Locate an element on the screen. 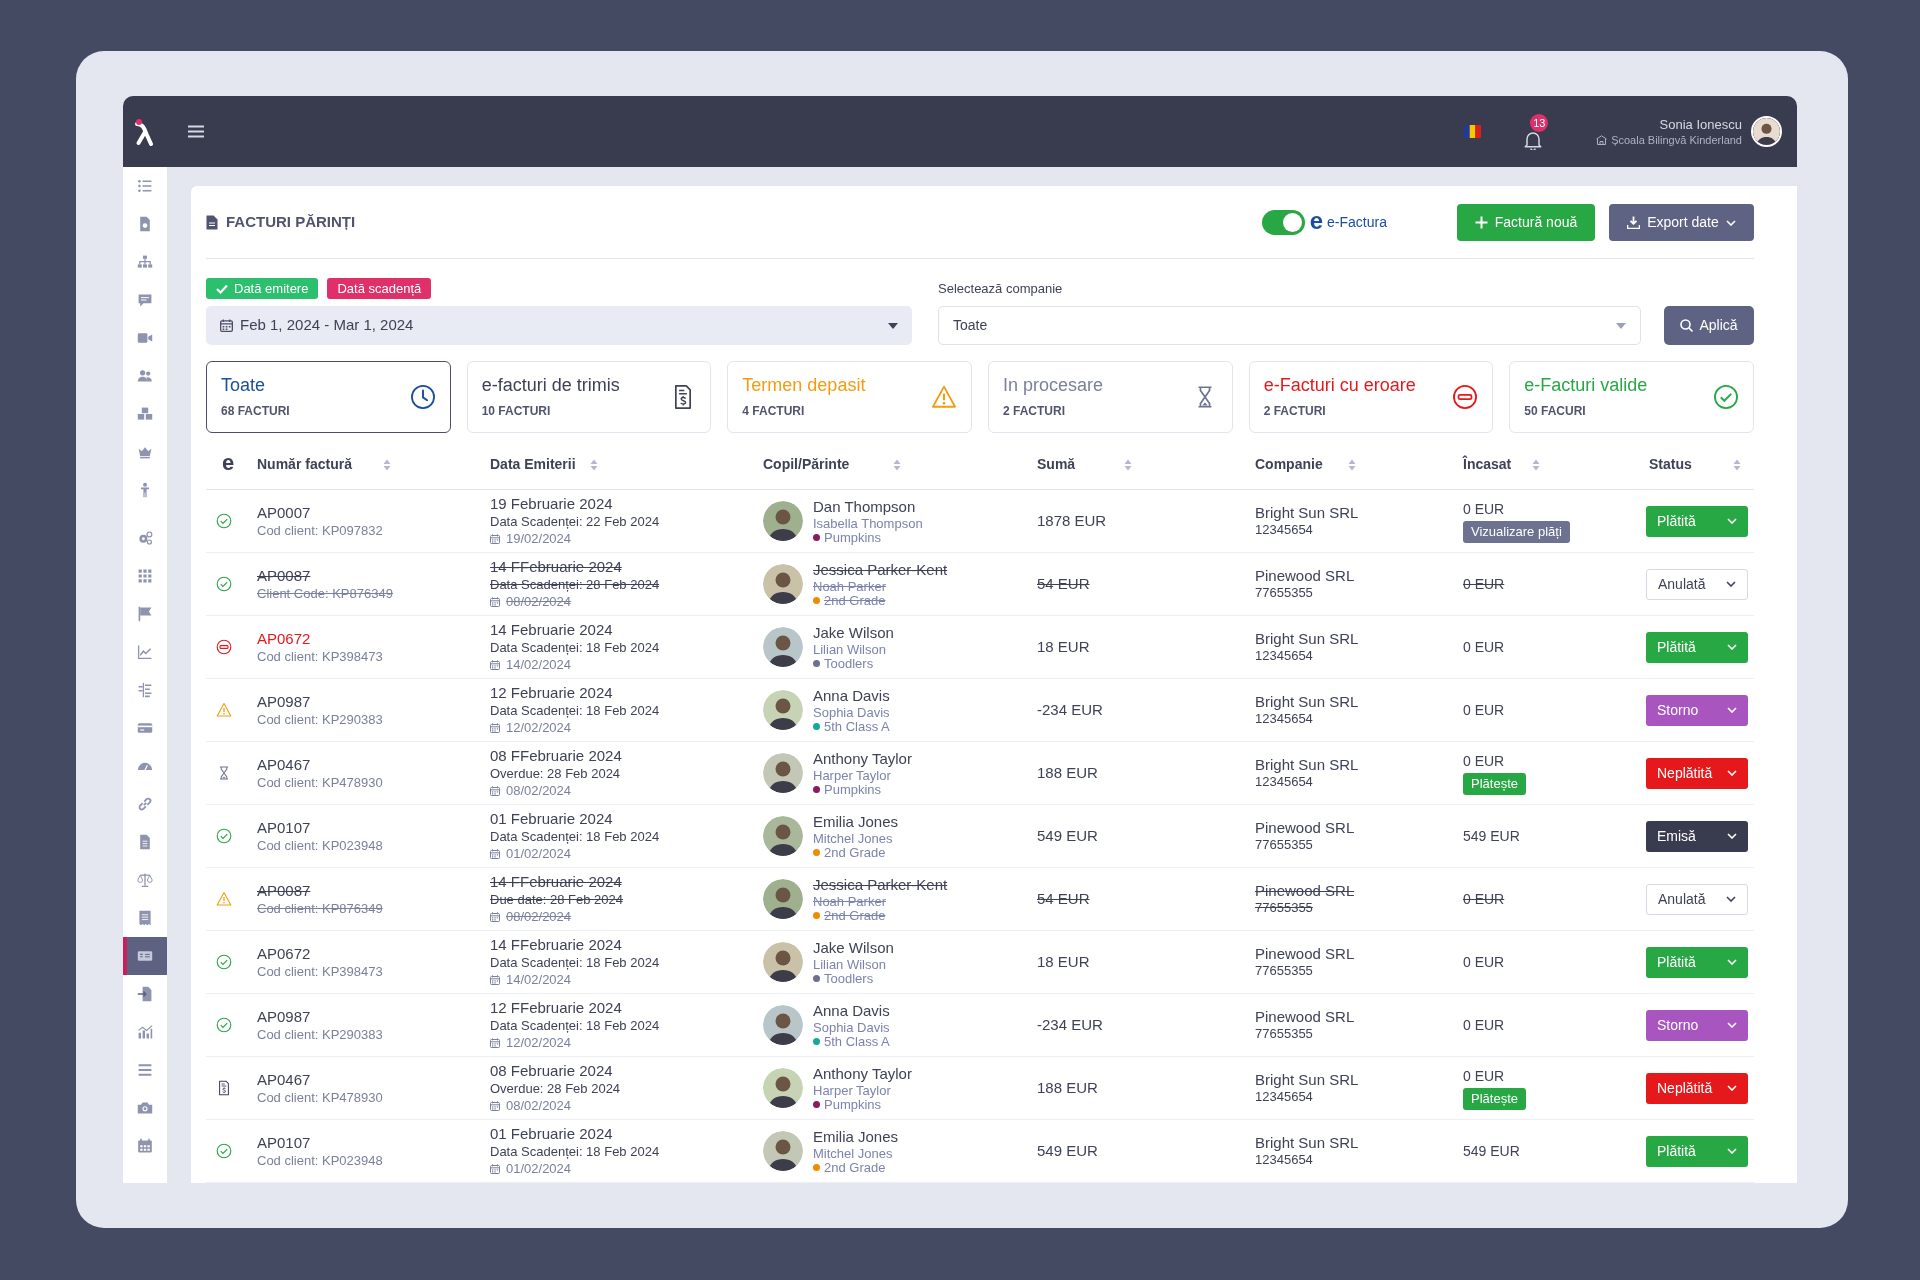 The width and height of the screenshot is (1920, 1280). card-count: 10 FACTURI is located at coordinates (516, 411).